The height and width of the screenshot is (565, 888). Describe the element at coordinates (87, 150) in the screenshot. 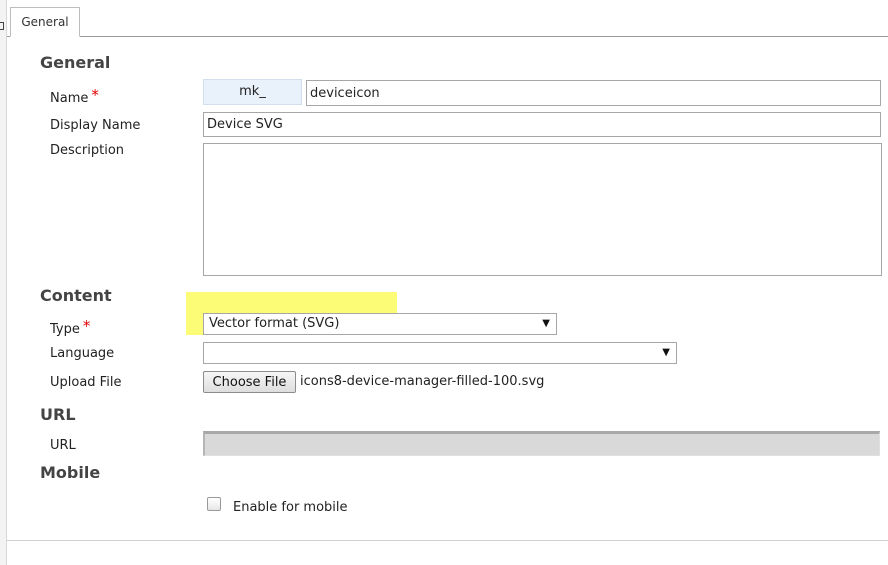

I see `description-label: Description` at that location.